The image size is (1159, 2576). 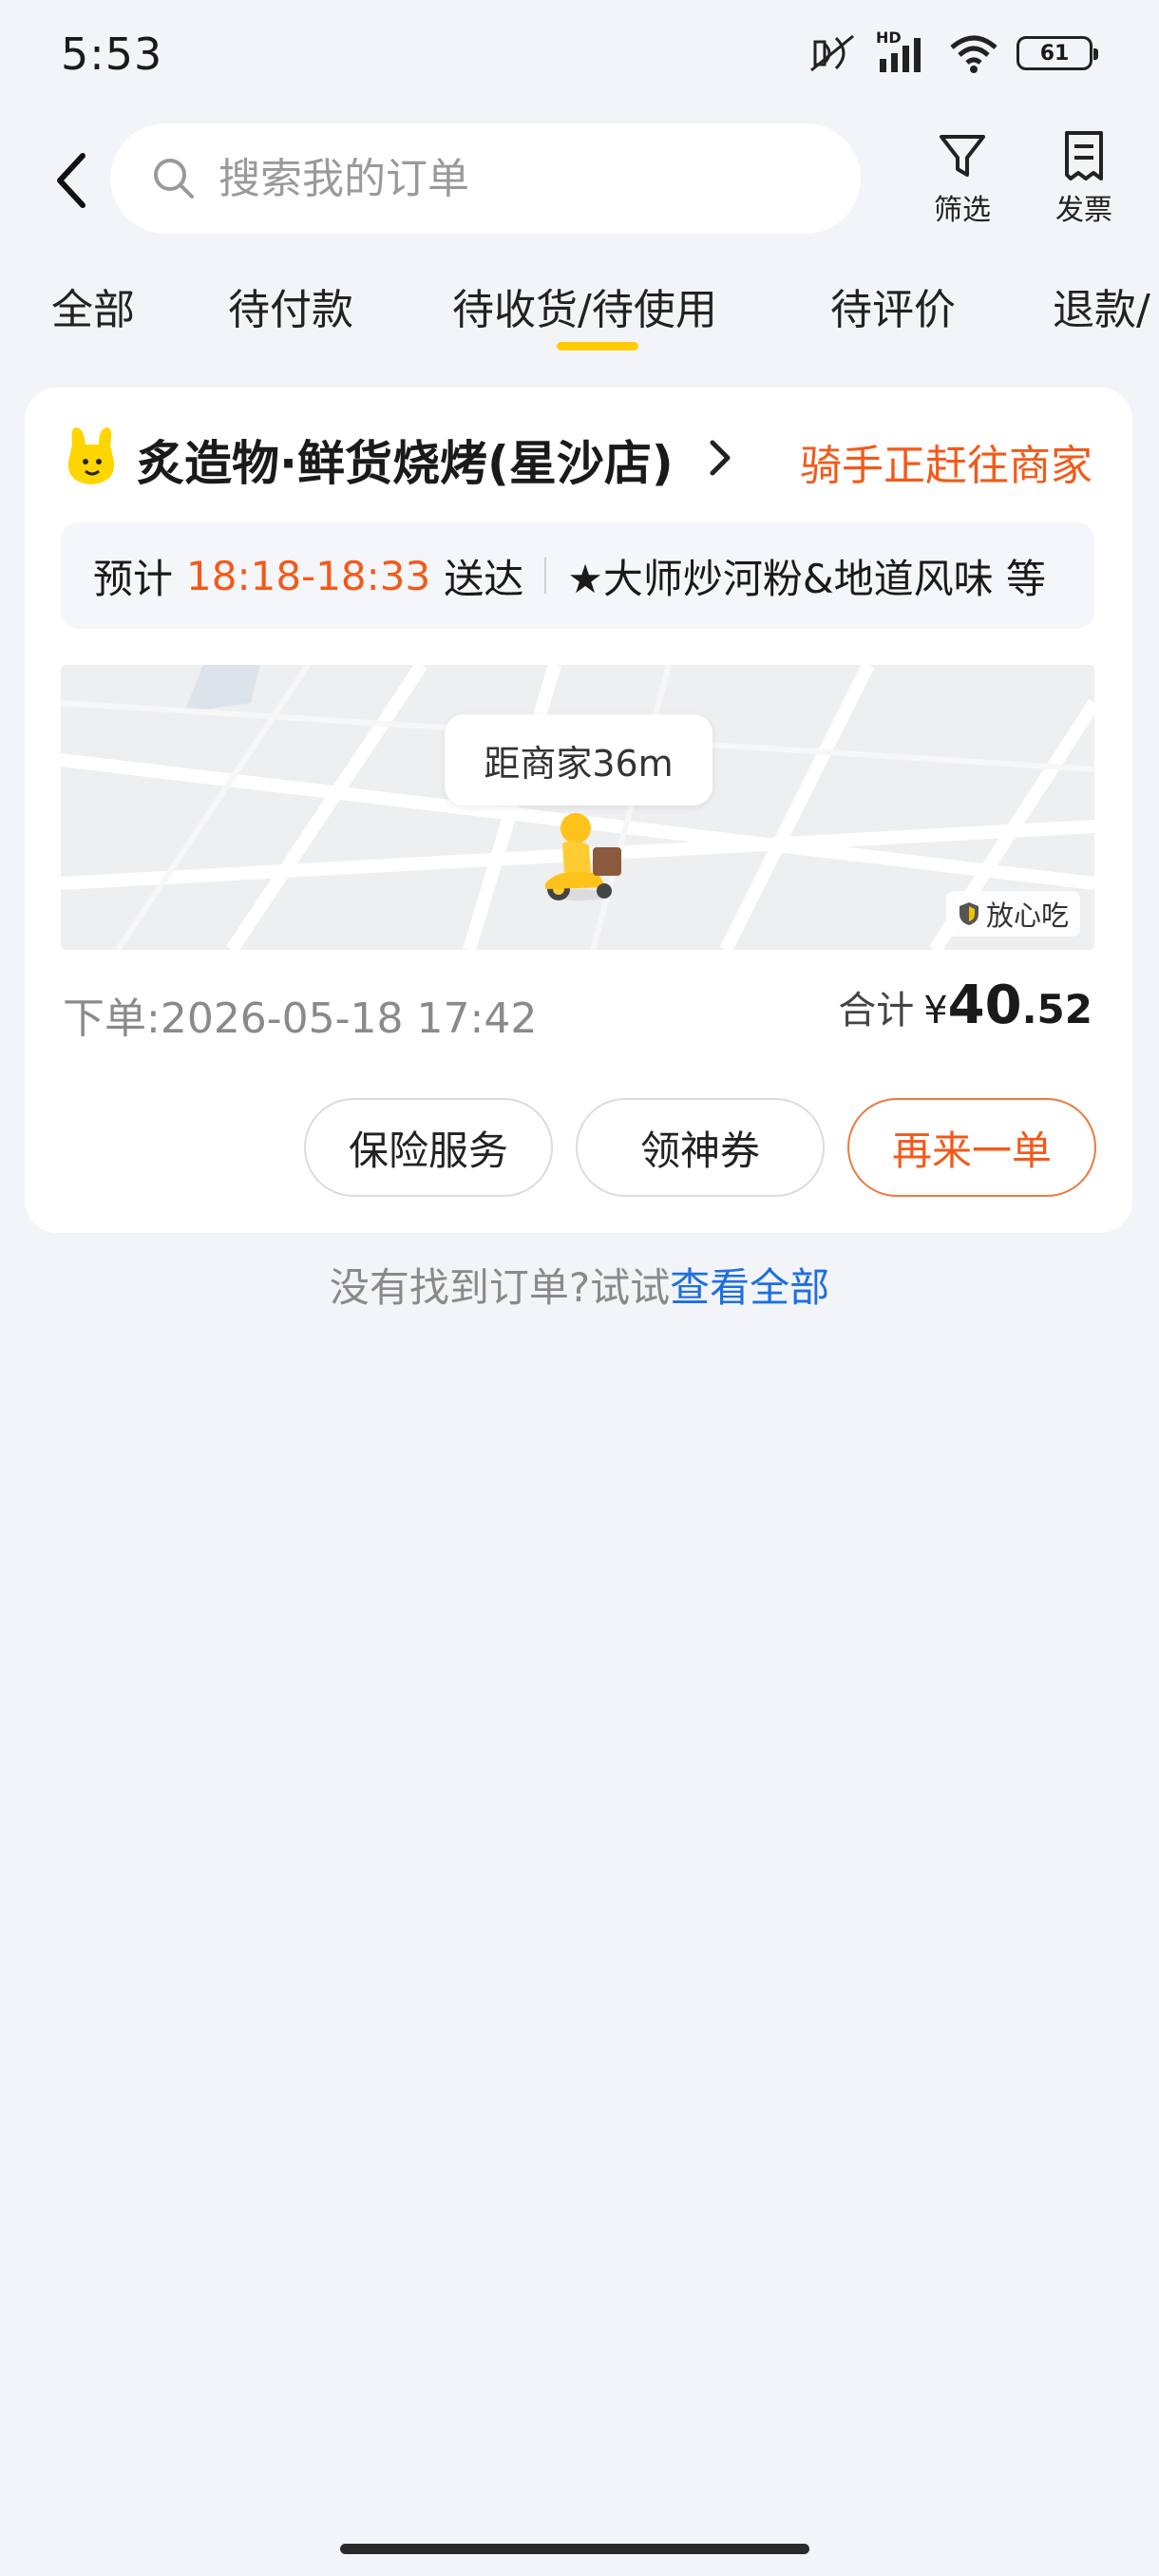 What do you see at coordinates (946, 466) in the screenshot?
I see `order-status: 骑手正赶往商家` at bounding box center [946, 466].